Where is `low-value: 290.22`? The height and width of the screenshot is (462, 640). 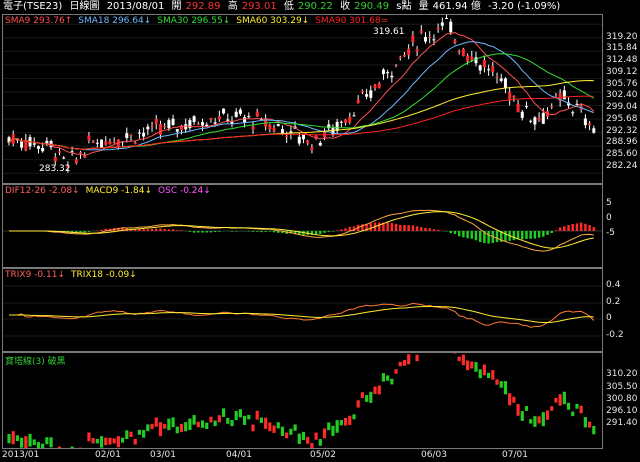 low-value: 290.22 is located at coordinates (315, 6).